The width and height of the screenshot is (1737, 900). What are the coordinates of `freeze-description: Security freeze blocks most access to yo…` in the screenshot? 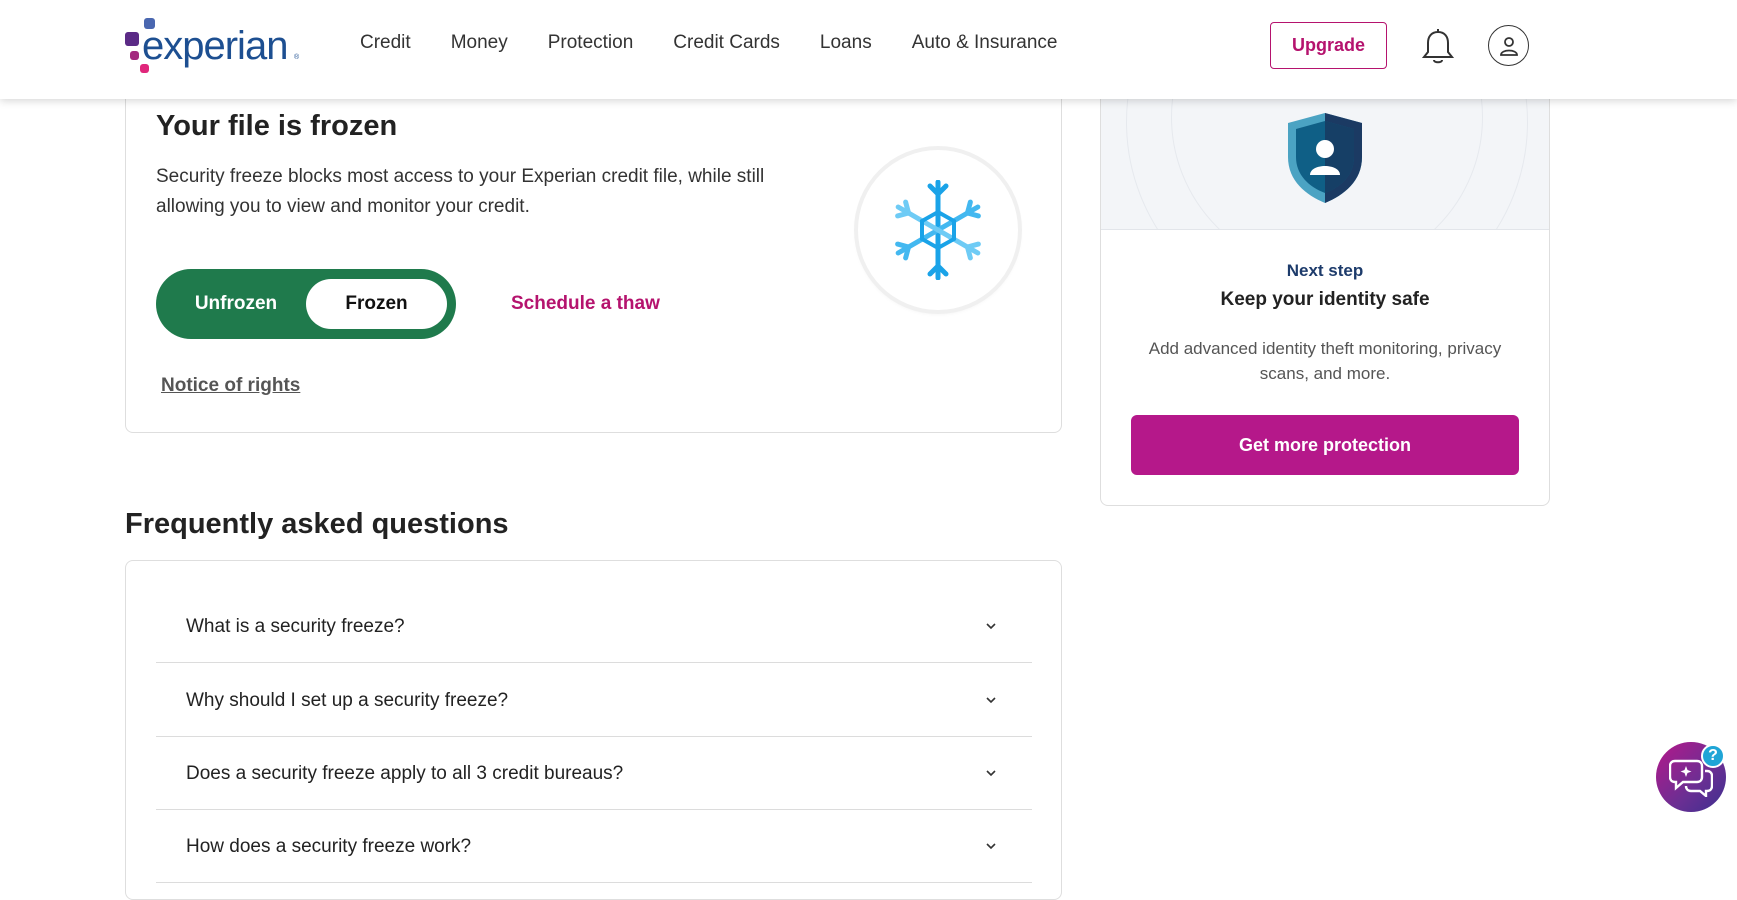 It's located at (460, 191).